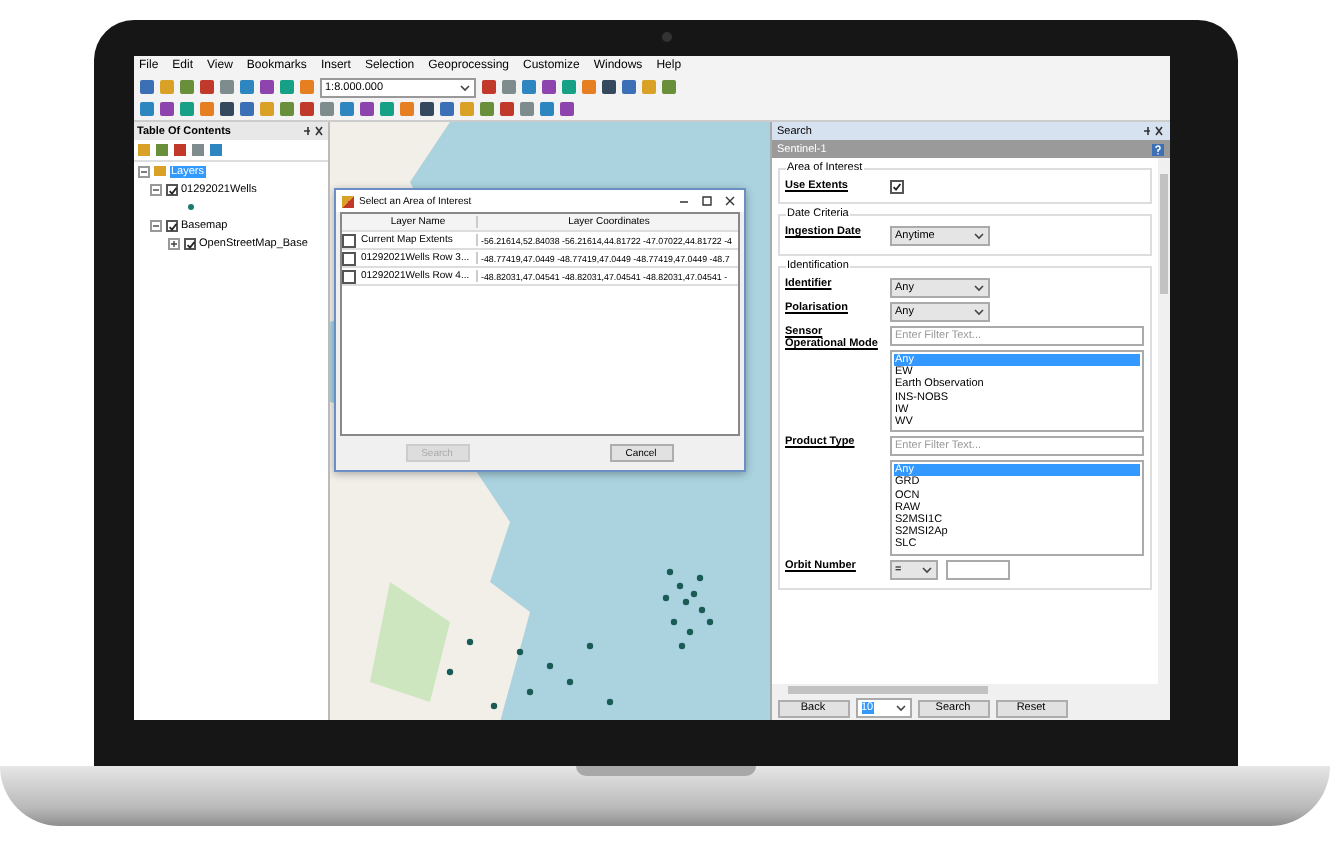  Describe the element at coordinates (190, 207) in the screenshot. I see `point-symbol-icon` at that location.